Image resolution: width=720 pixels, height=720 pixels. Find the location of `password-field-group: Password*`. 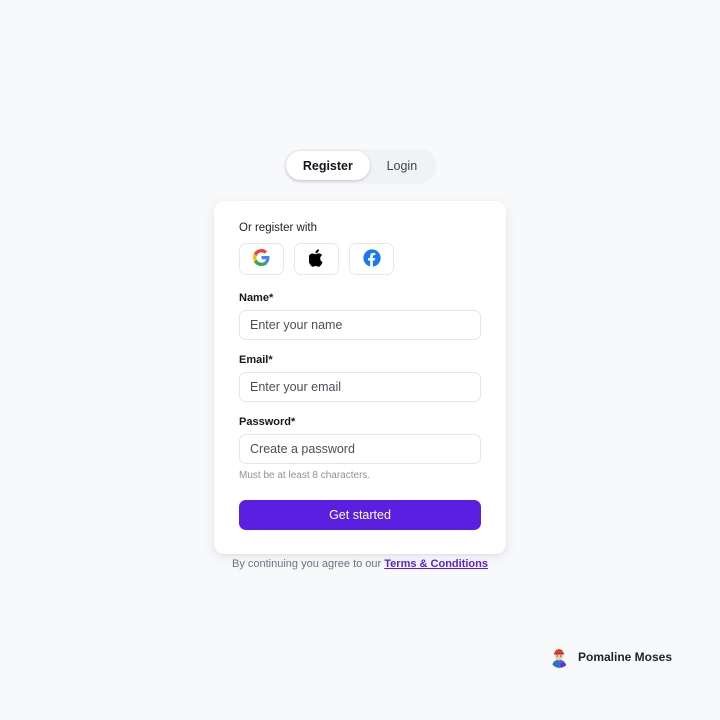

password-field-group: Password* is located at coordinates (360, 440).